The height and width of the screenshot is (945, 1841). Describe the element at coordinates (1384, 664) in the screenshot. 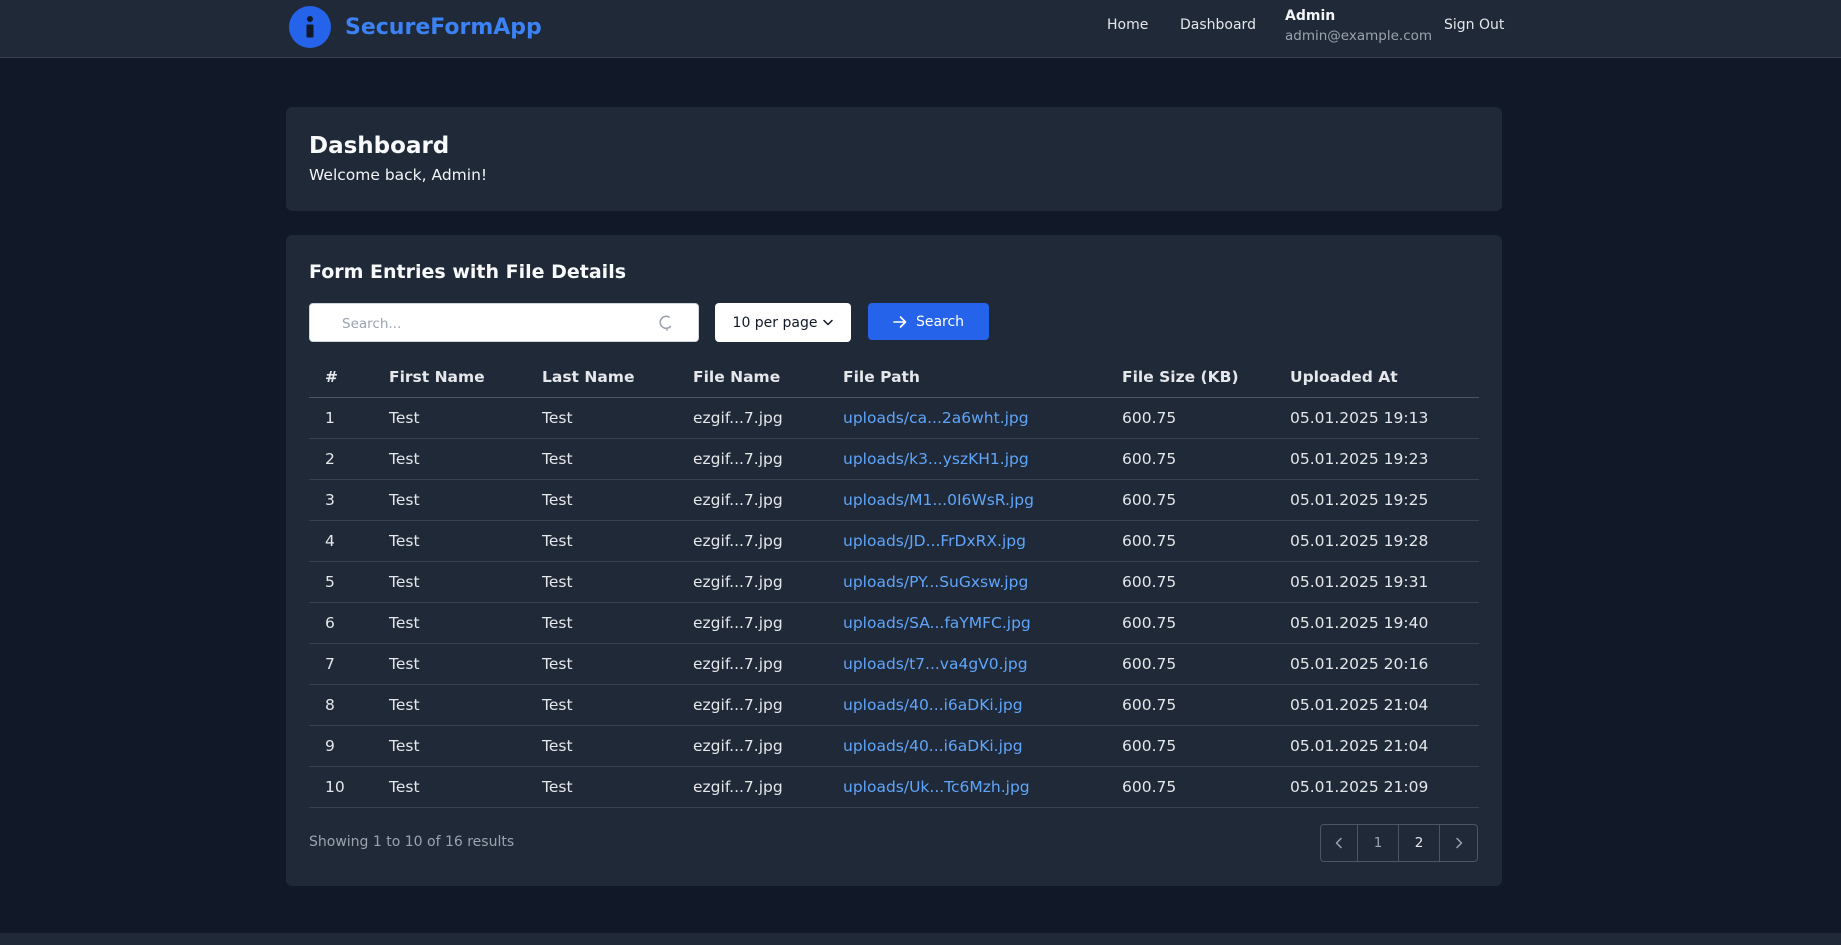

I see `cell-uploaded-at: 05.01.2025 20:16` at that location.